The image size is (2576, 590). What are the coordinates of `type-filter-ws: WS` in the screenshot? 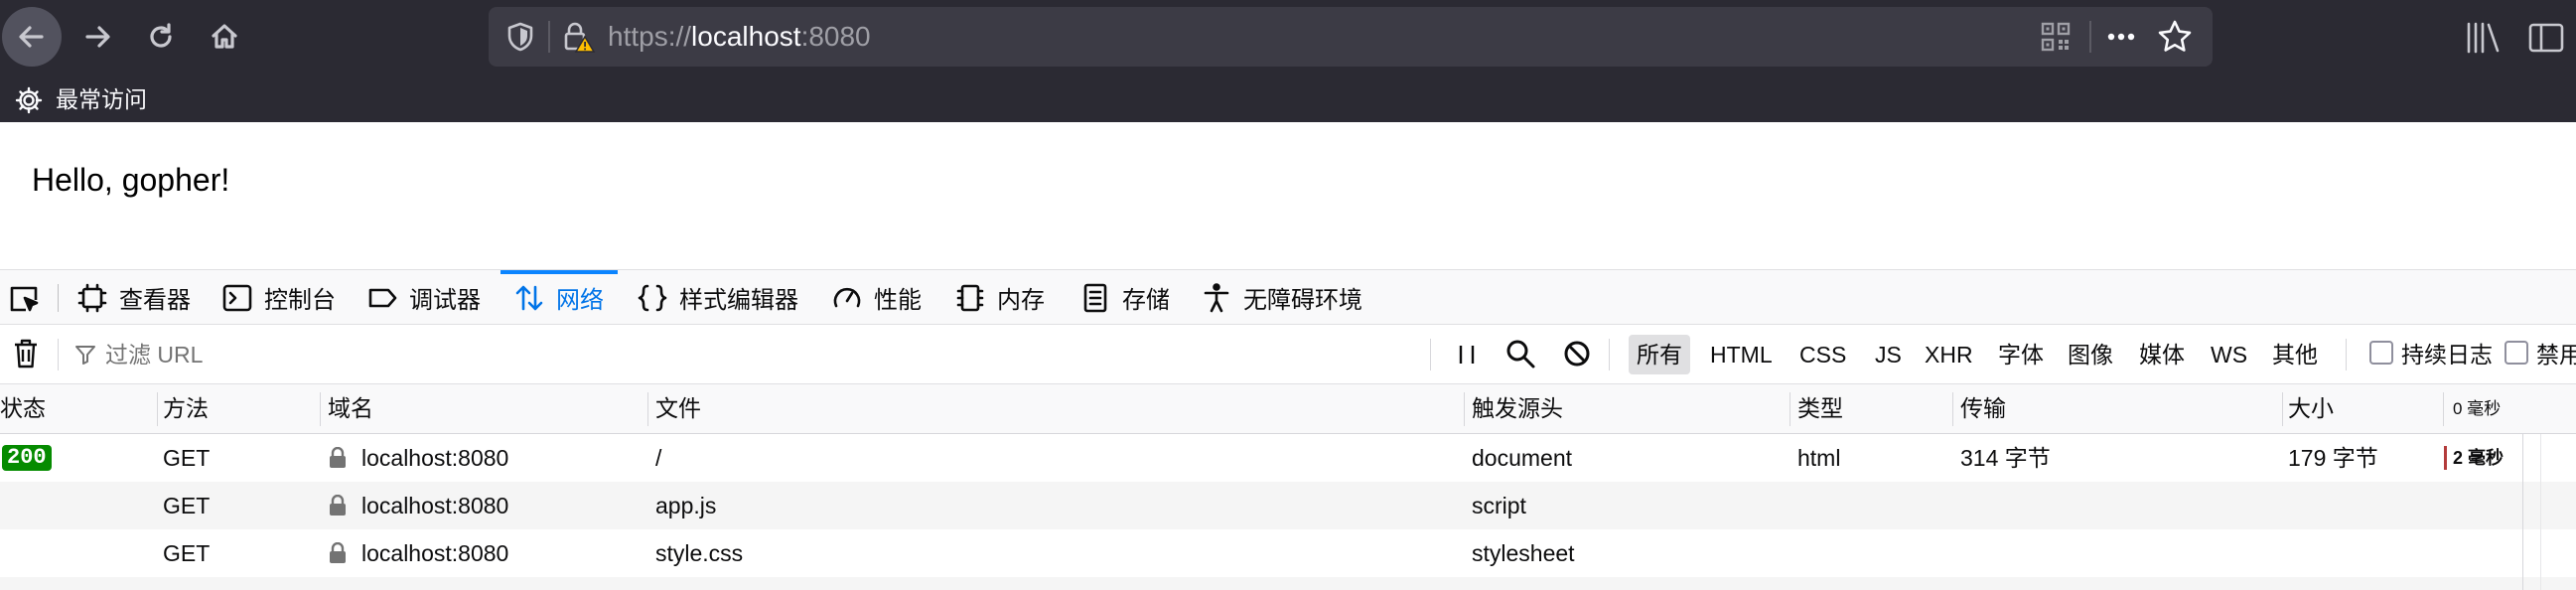 It's located at (2229, 354).